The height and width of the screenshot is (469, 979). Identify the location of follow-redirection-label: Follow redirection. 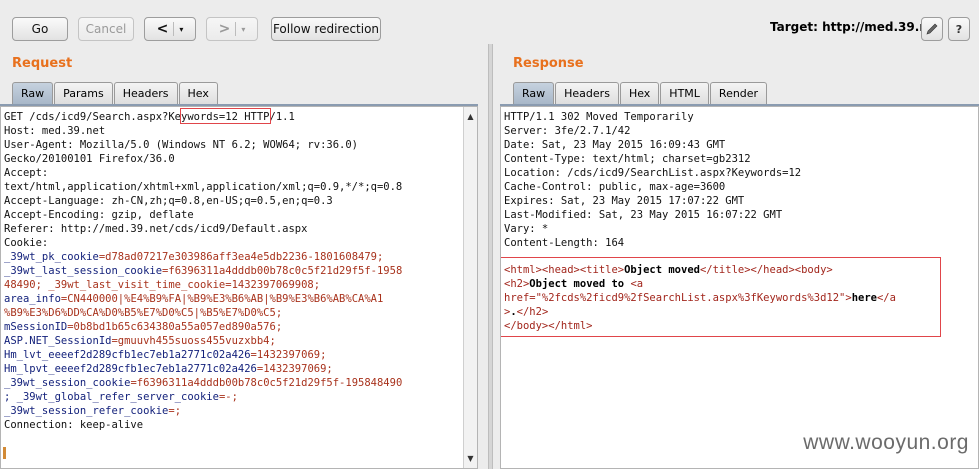
(326, 29).